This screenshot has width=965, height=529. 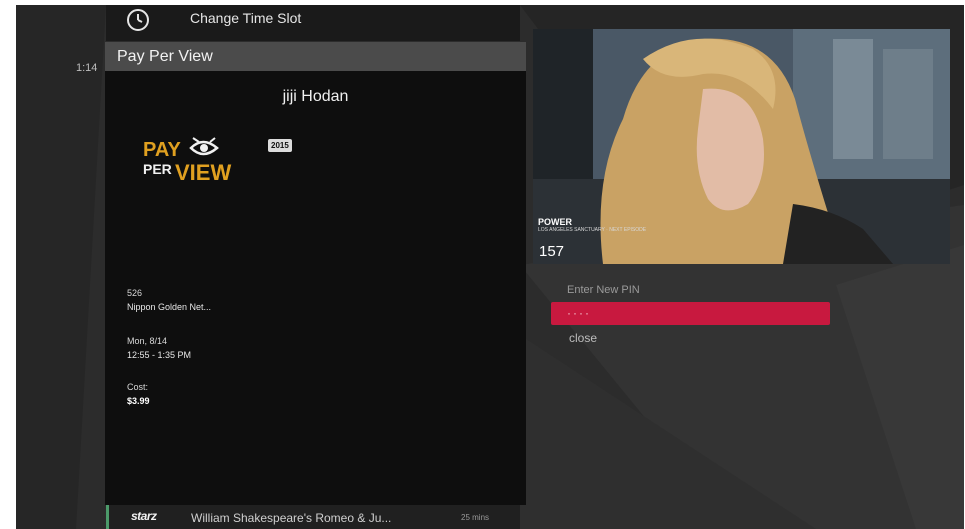 What do you see at coordinates (315, 56) in the screenshot?
I see `panel-header: Pay Per View` at bounding box center [315, 56].